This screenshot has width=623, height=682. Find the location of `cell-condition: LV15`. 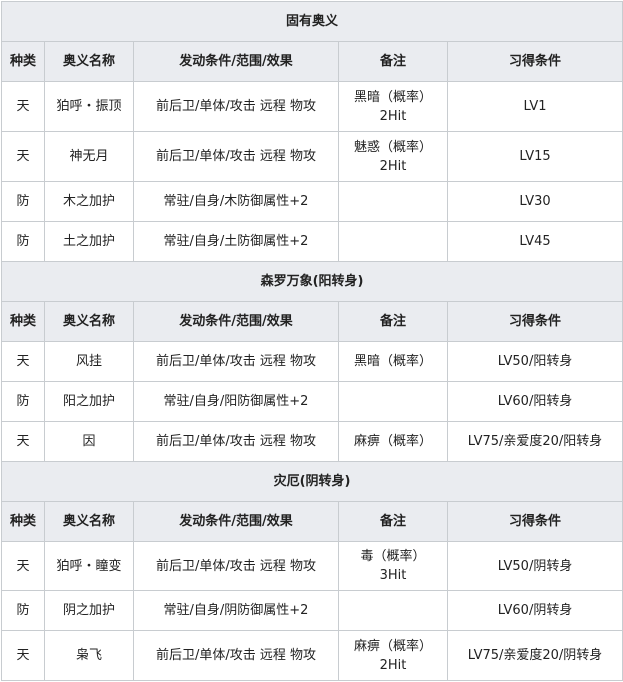

cell-condition: LV15 is located at coordinates (534, 156).